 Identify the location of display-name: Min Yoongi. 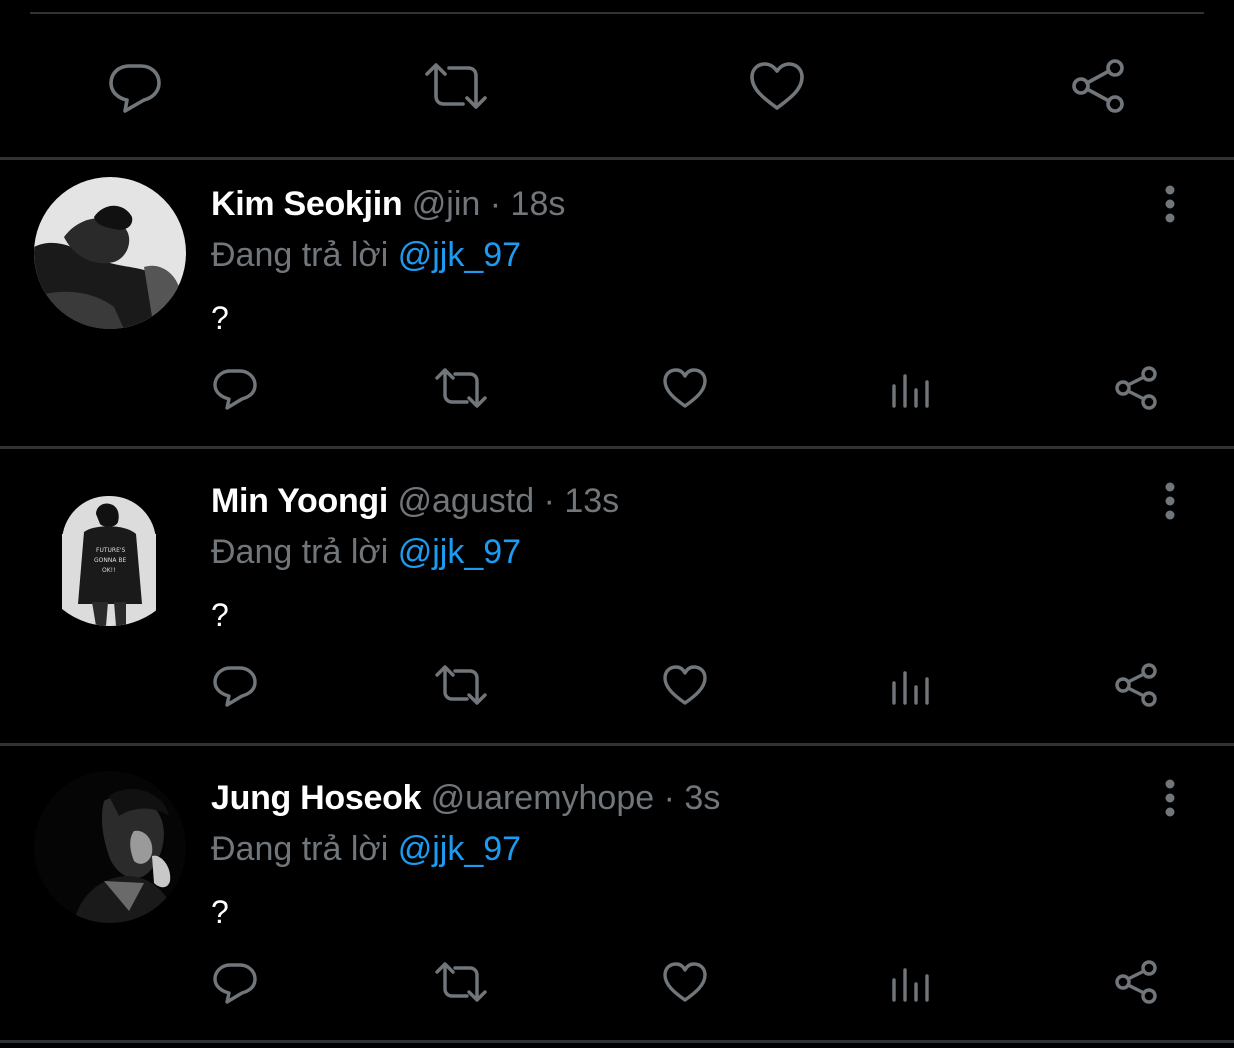
(299, 501).